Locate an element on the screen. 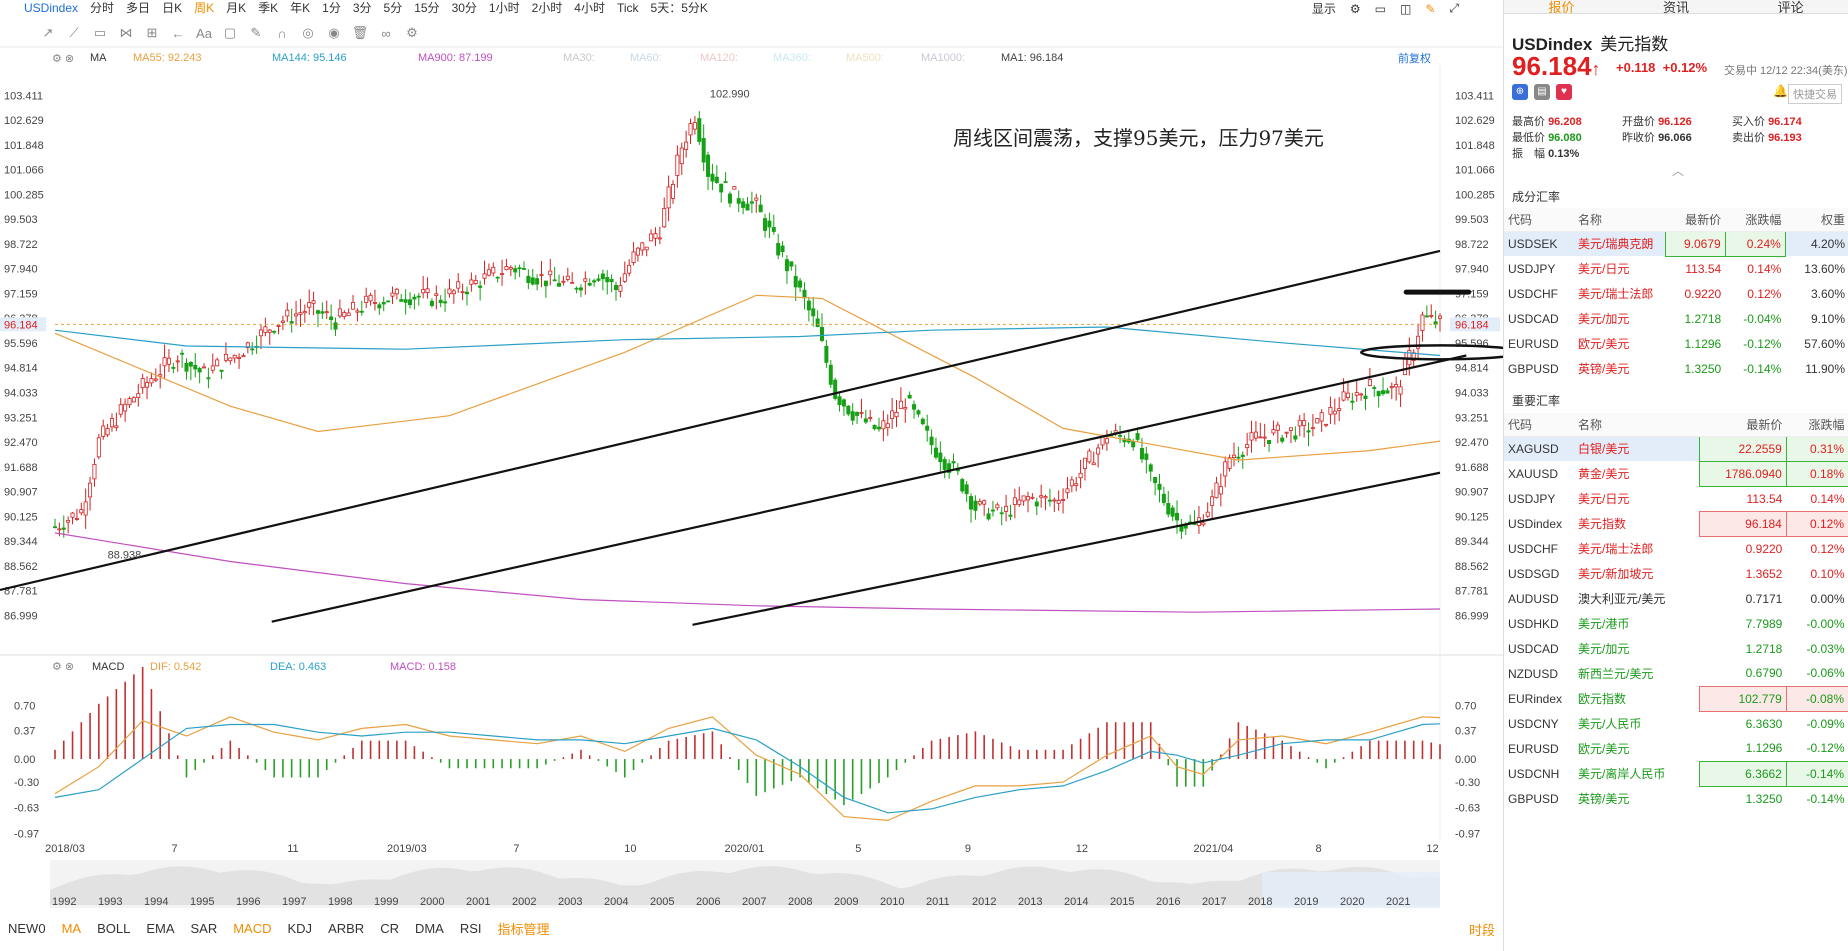 This screenshot has width=1848, height=951. channel-line is located at coordinates (1066, 548).